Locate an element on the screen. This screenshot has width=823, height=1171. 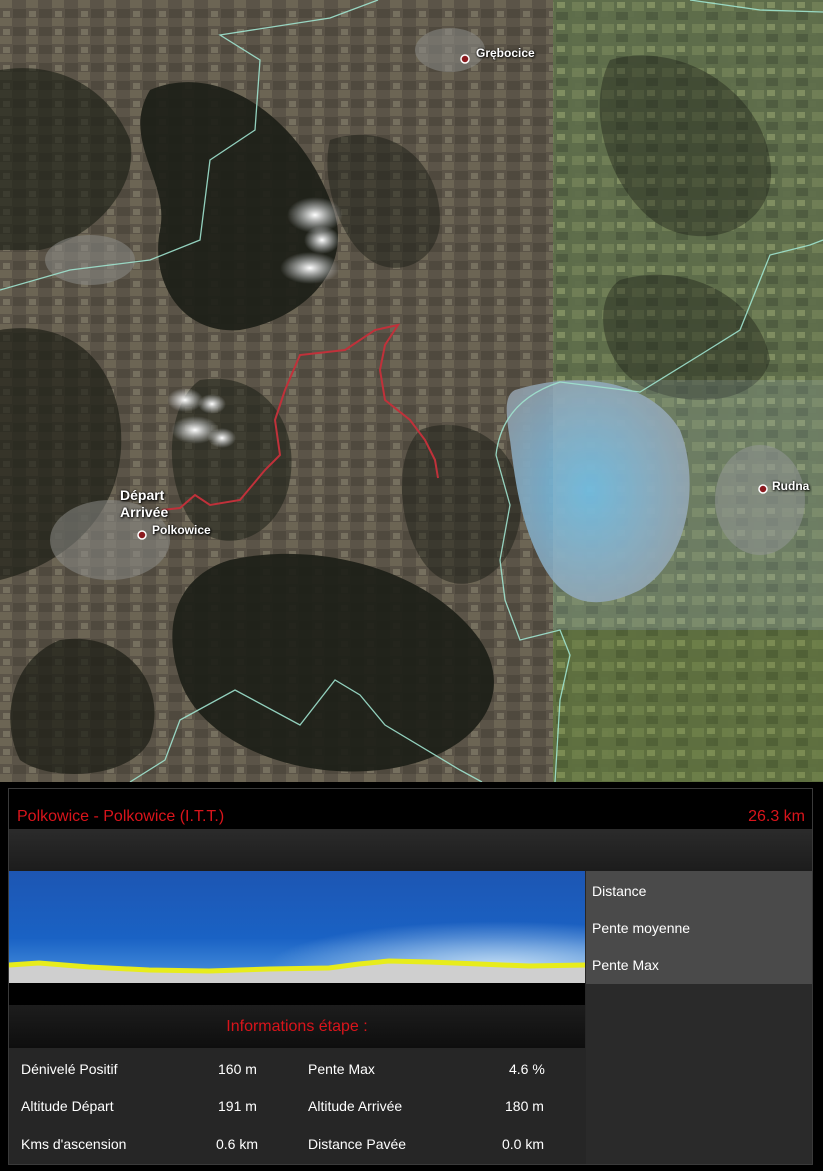
profile-footer-strip is located at coordinates (297, 994).